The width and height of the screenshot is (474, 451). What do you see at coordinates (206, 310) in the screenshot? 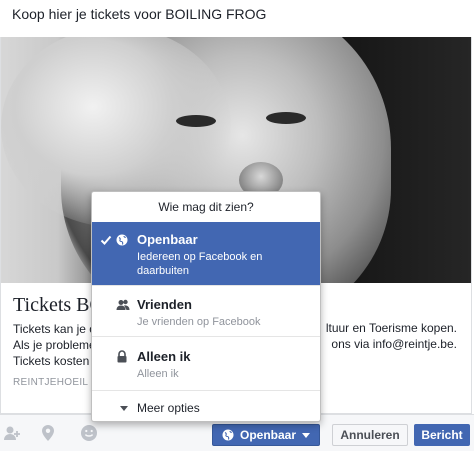
I see `privacy-option-friends: Vrienden Je vrienden op Facebook` at bounding box center [206, 310].